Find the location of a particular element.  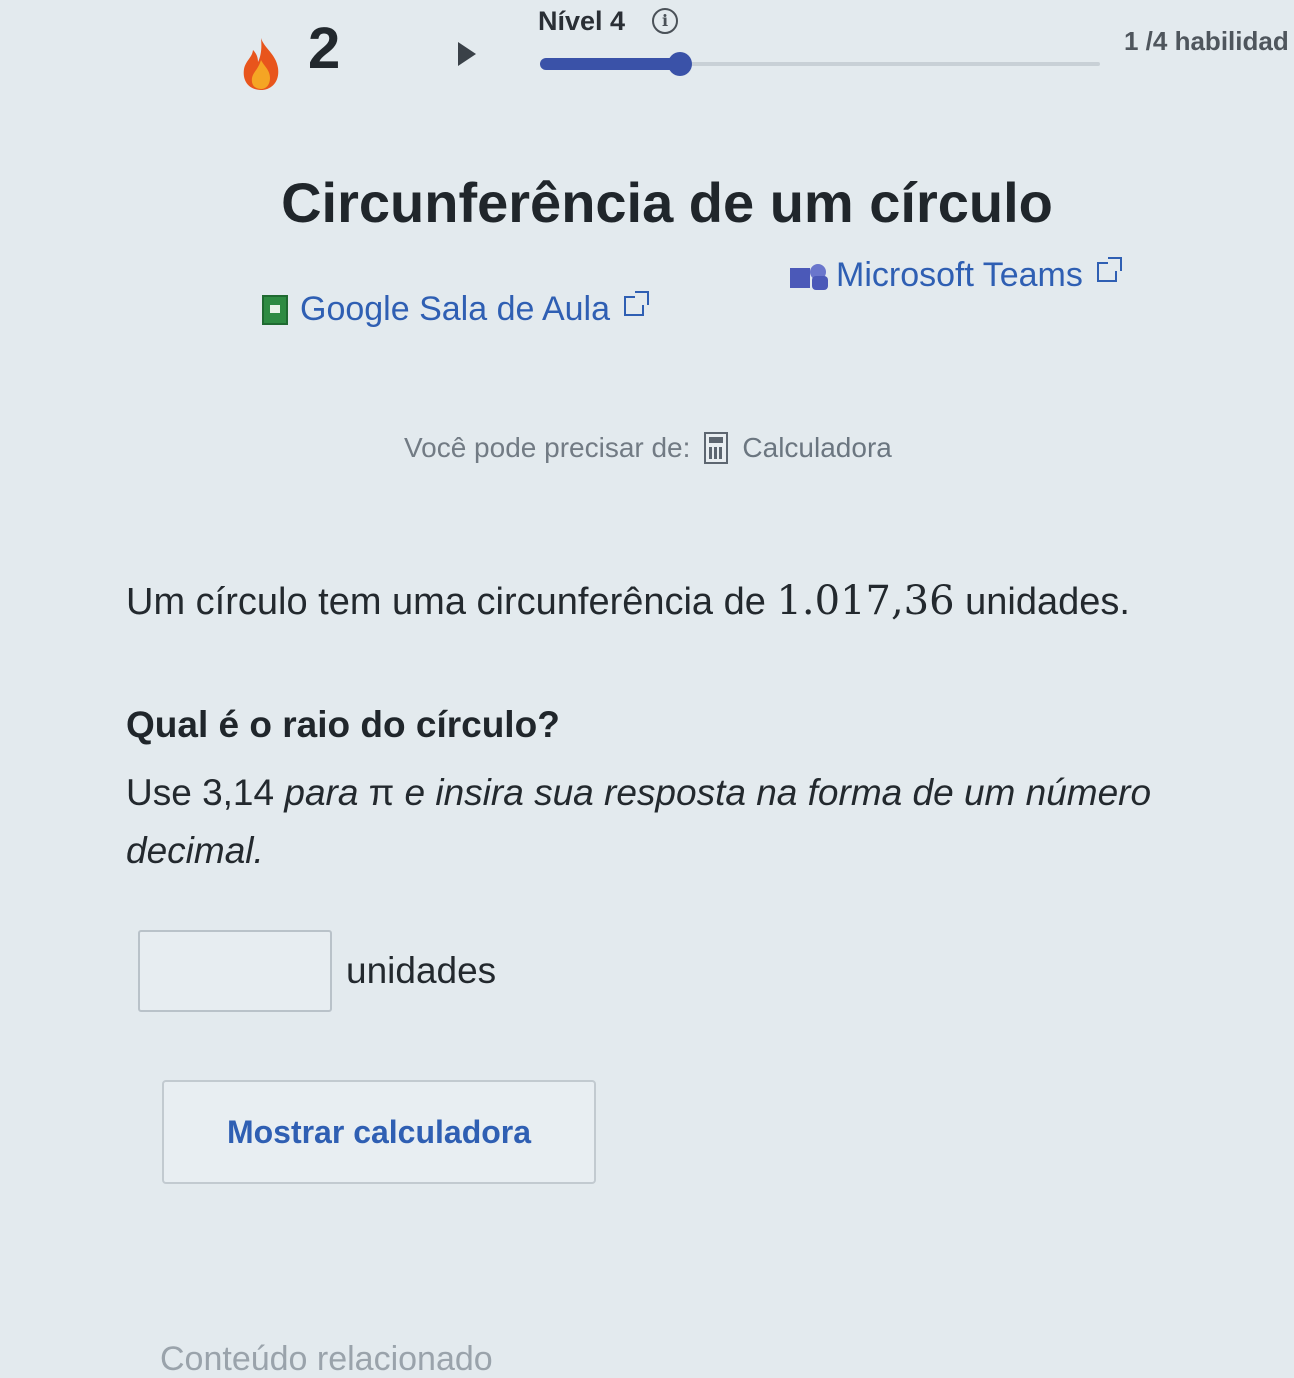

microsoft-teams-icon is located at coordinates (809, 276).